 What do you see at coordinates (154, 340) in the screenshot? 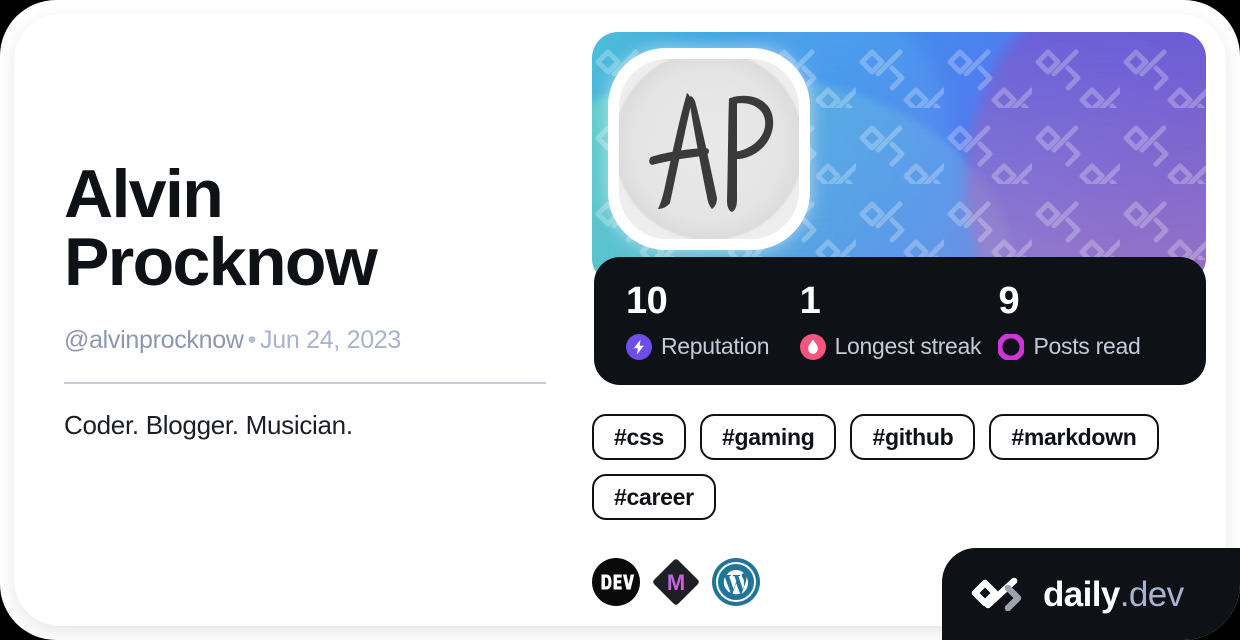
I see `profile-handle: @alvinprocknow` at bounding box center [154, 340].